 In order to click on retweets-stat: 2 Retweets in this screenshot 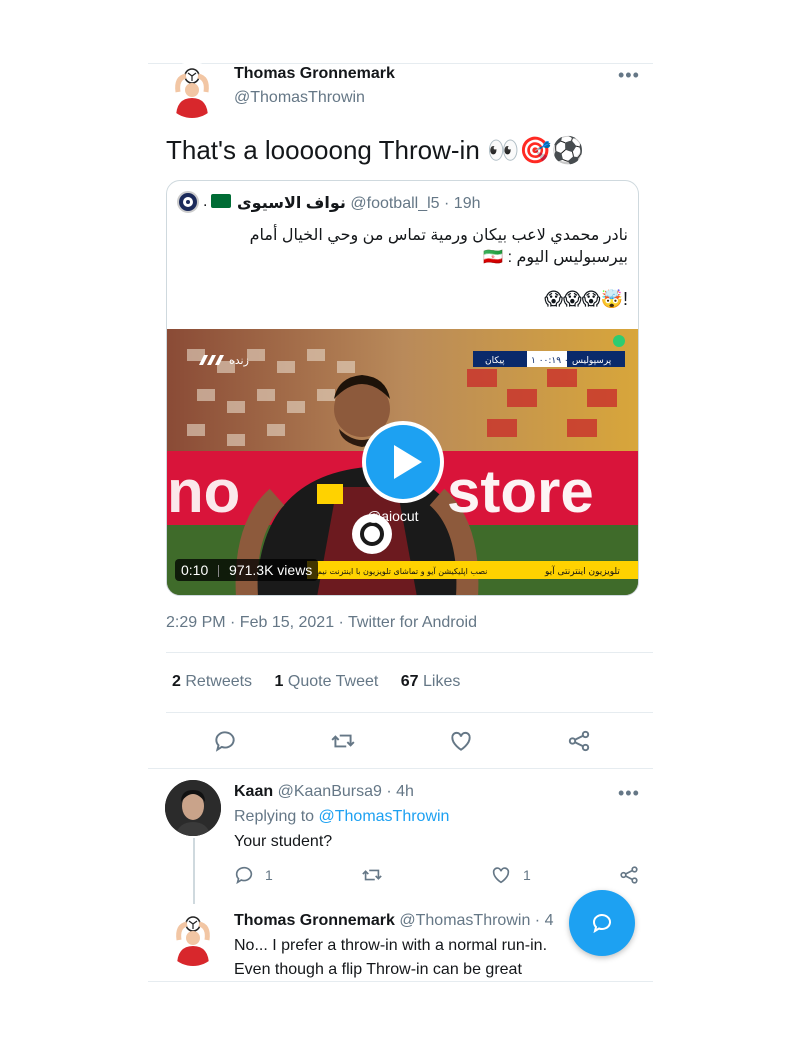, I will do `click(212, 681)`.